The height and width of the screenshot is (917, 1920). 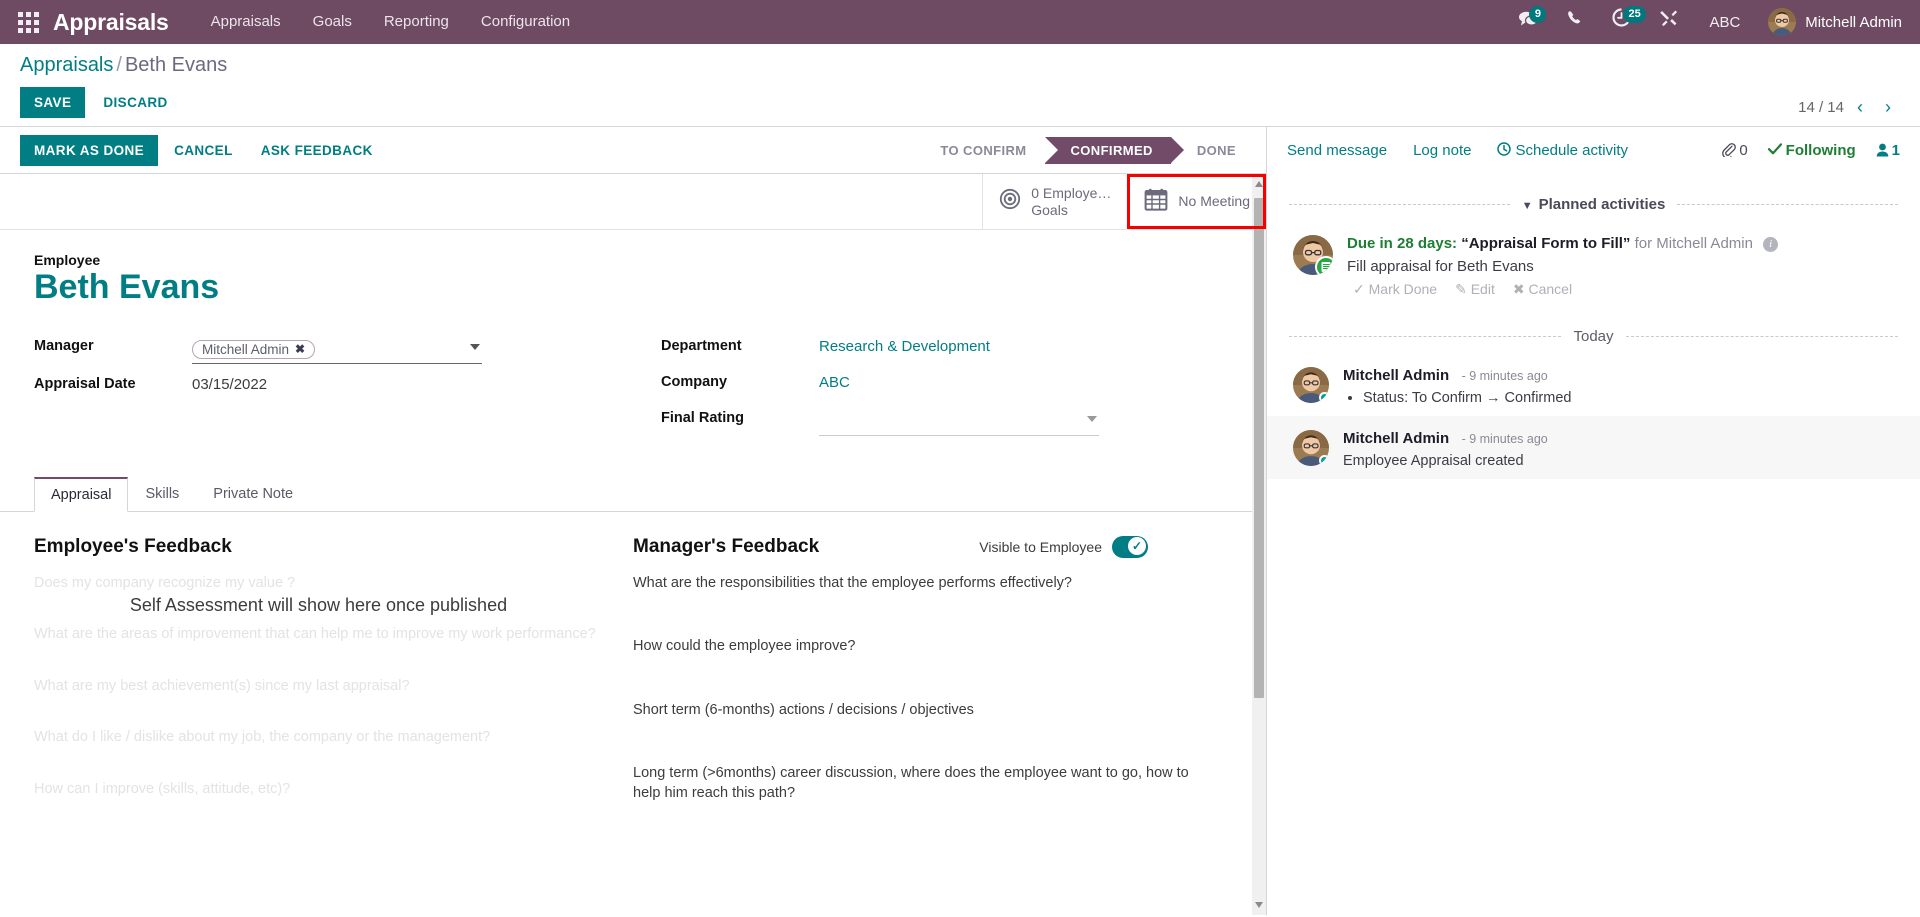 What do you see at coordinates (416, 22) in the screenshot?
I see `menu-reporting: Reporting` at bounding box center [416, 22].